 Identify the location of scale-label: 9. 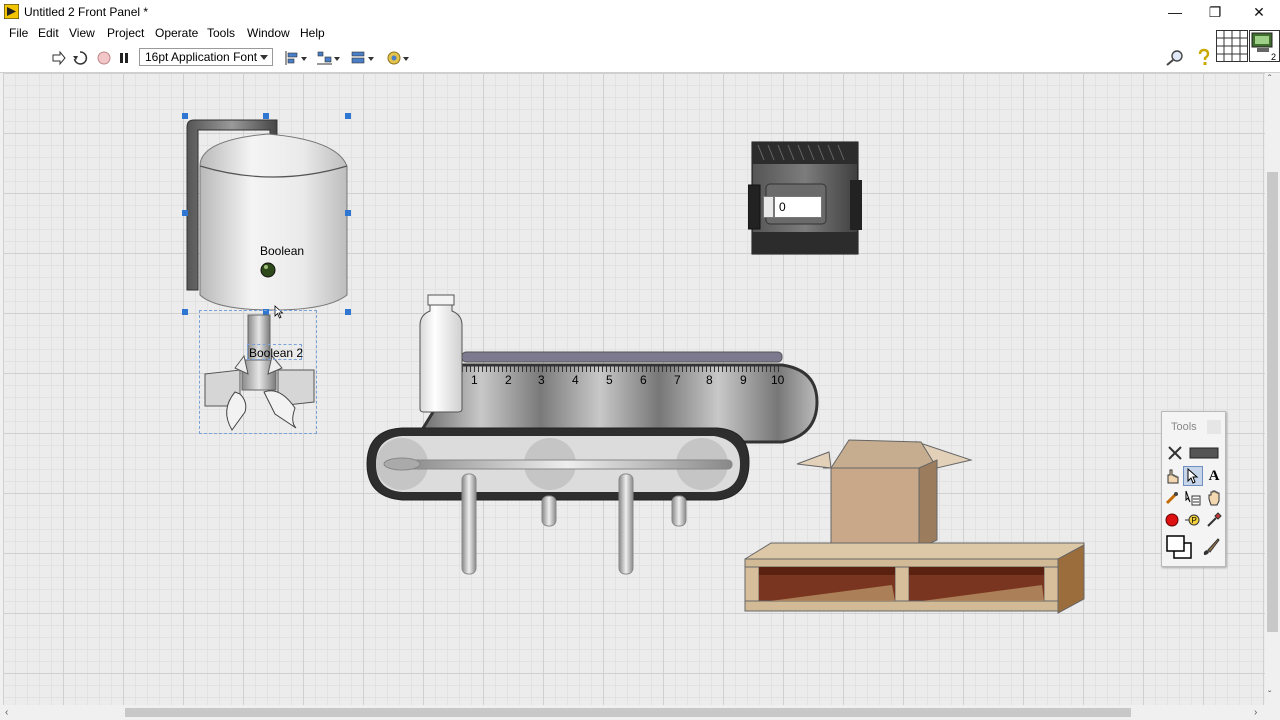
(743, 380).